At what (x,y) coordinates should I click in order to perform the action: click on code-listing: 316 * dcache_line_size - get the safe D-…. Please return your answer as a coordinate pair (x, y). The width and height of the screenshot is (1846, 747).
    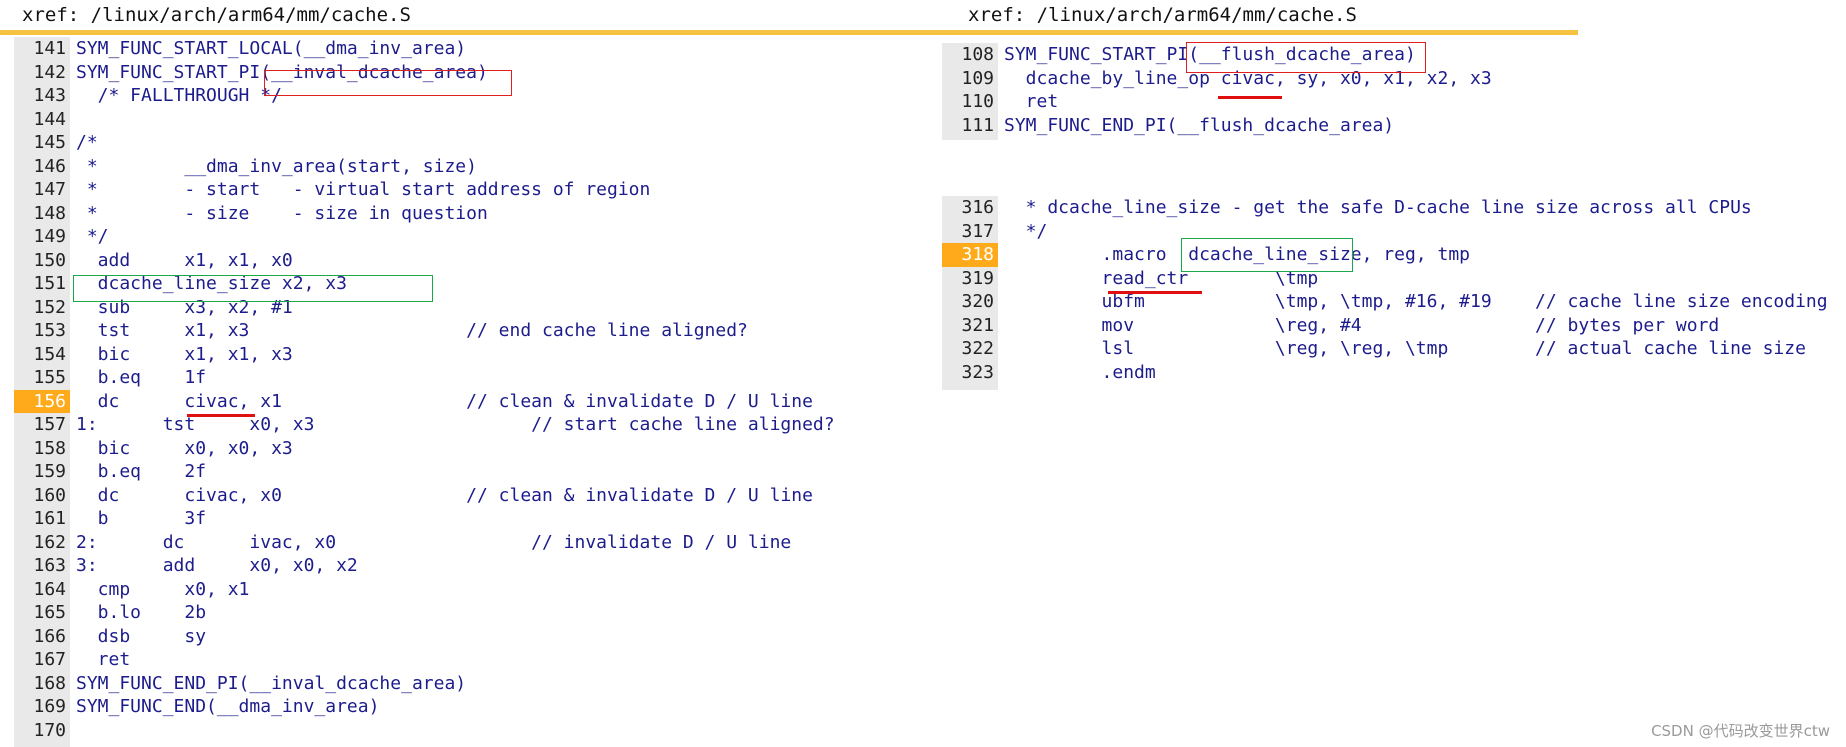
    Looking at the image, I should click on (1392, 293).